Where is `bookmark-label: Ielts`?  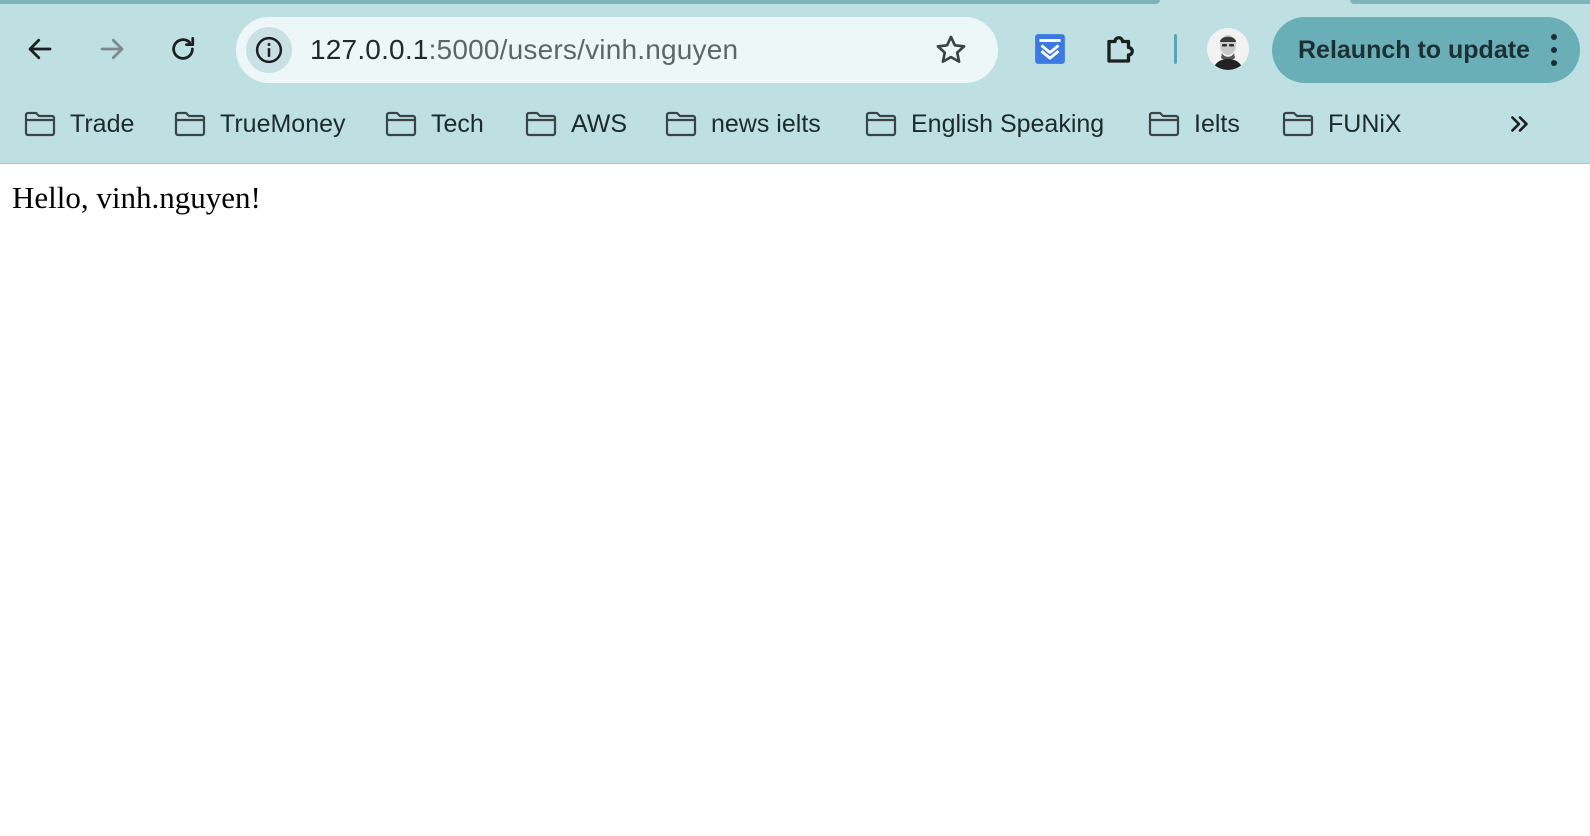 bookmark-label: Ielts is located at coordinates (1217, 123).